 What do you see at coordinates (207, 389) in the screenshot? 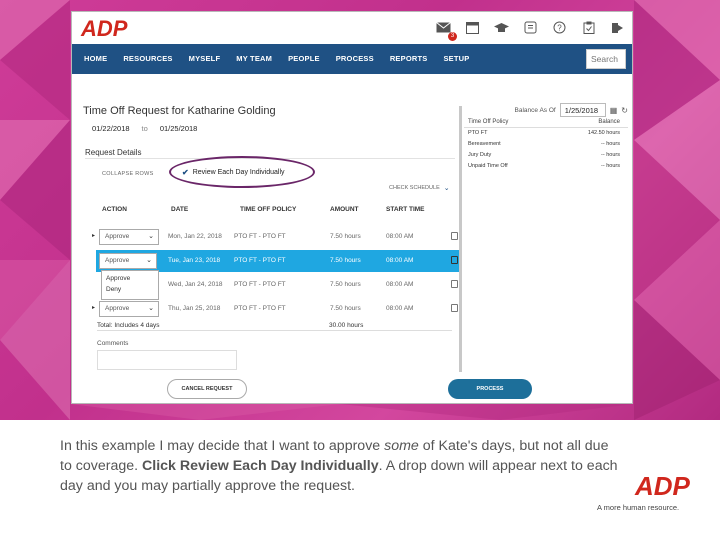
I see `cancel-request-button: CANCEL REQUEST` at bounding box center [207, 389].